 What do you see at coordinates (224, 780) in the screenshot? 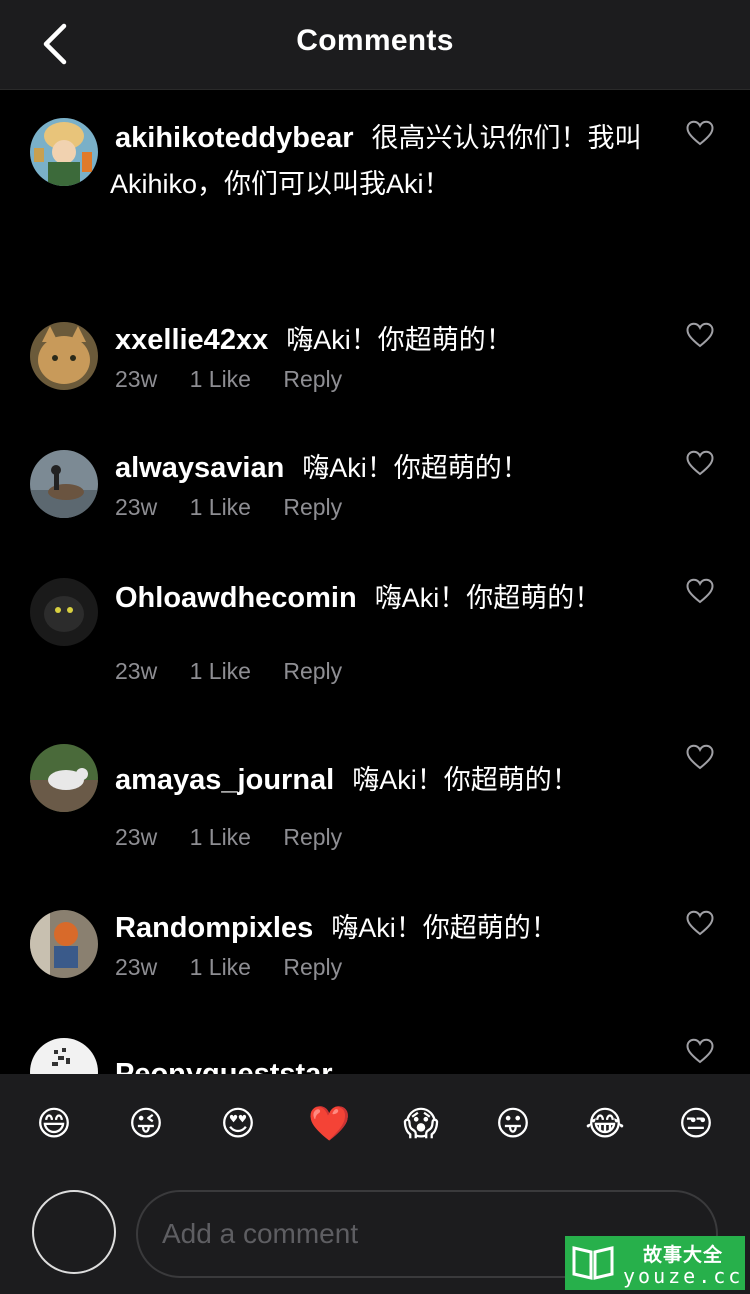
I see `comment-username: amayas_journal` at bounding box center [224, 780].